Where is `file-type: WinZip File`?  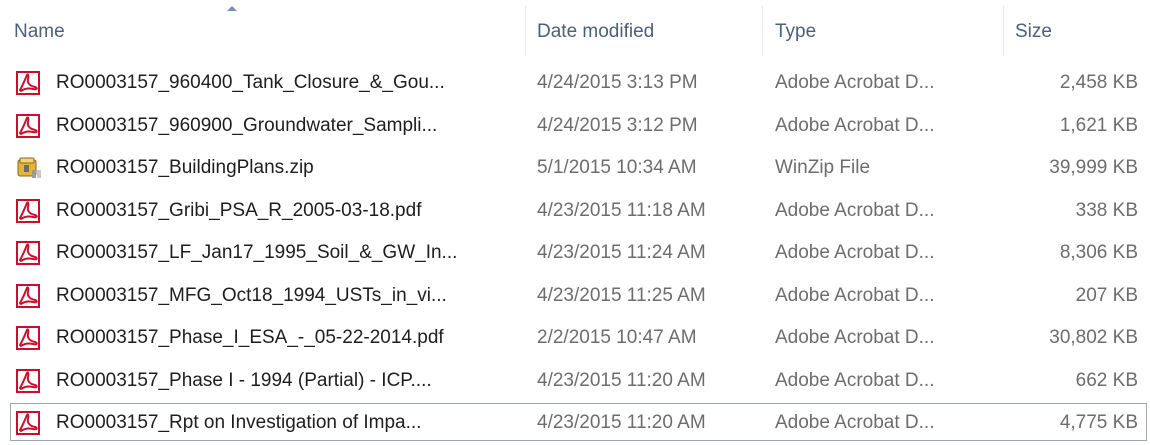
file-type: WinZip File is located at coordinates (823, 167).